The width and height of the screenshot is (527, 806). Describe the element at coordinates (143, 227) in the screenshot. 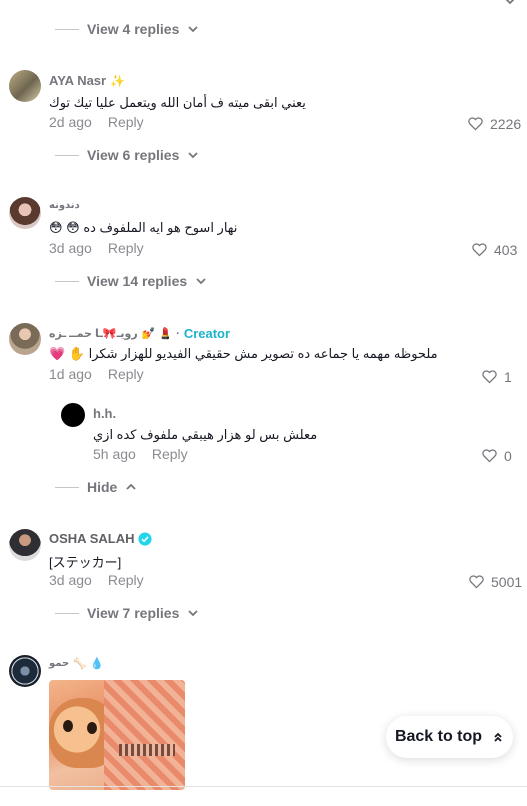

I see `comment-text: 😳 😳 نهار اسوح هو ايه الملفوف ده` at that location.